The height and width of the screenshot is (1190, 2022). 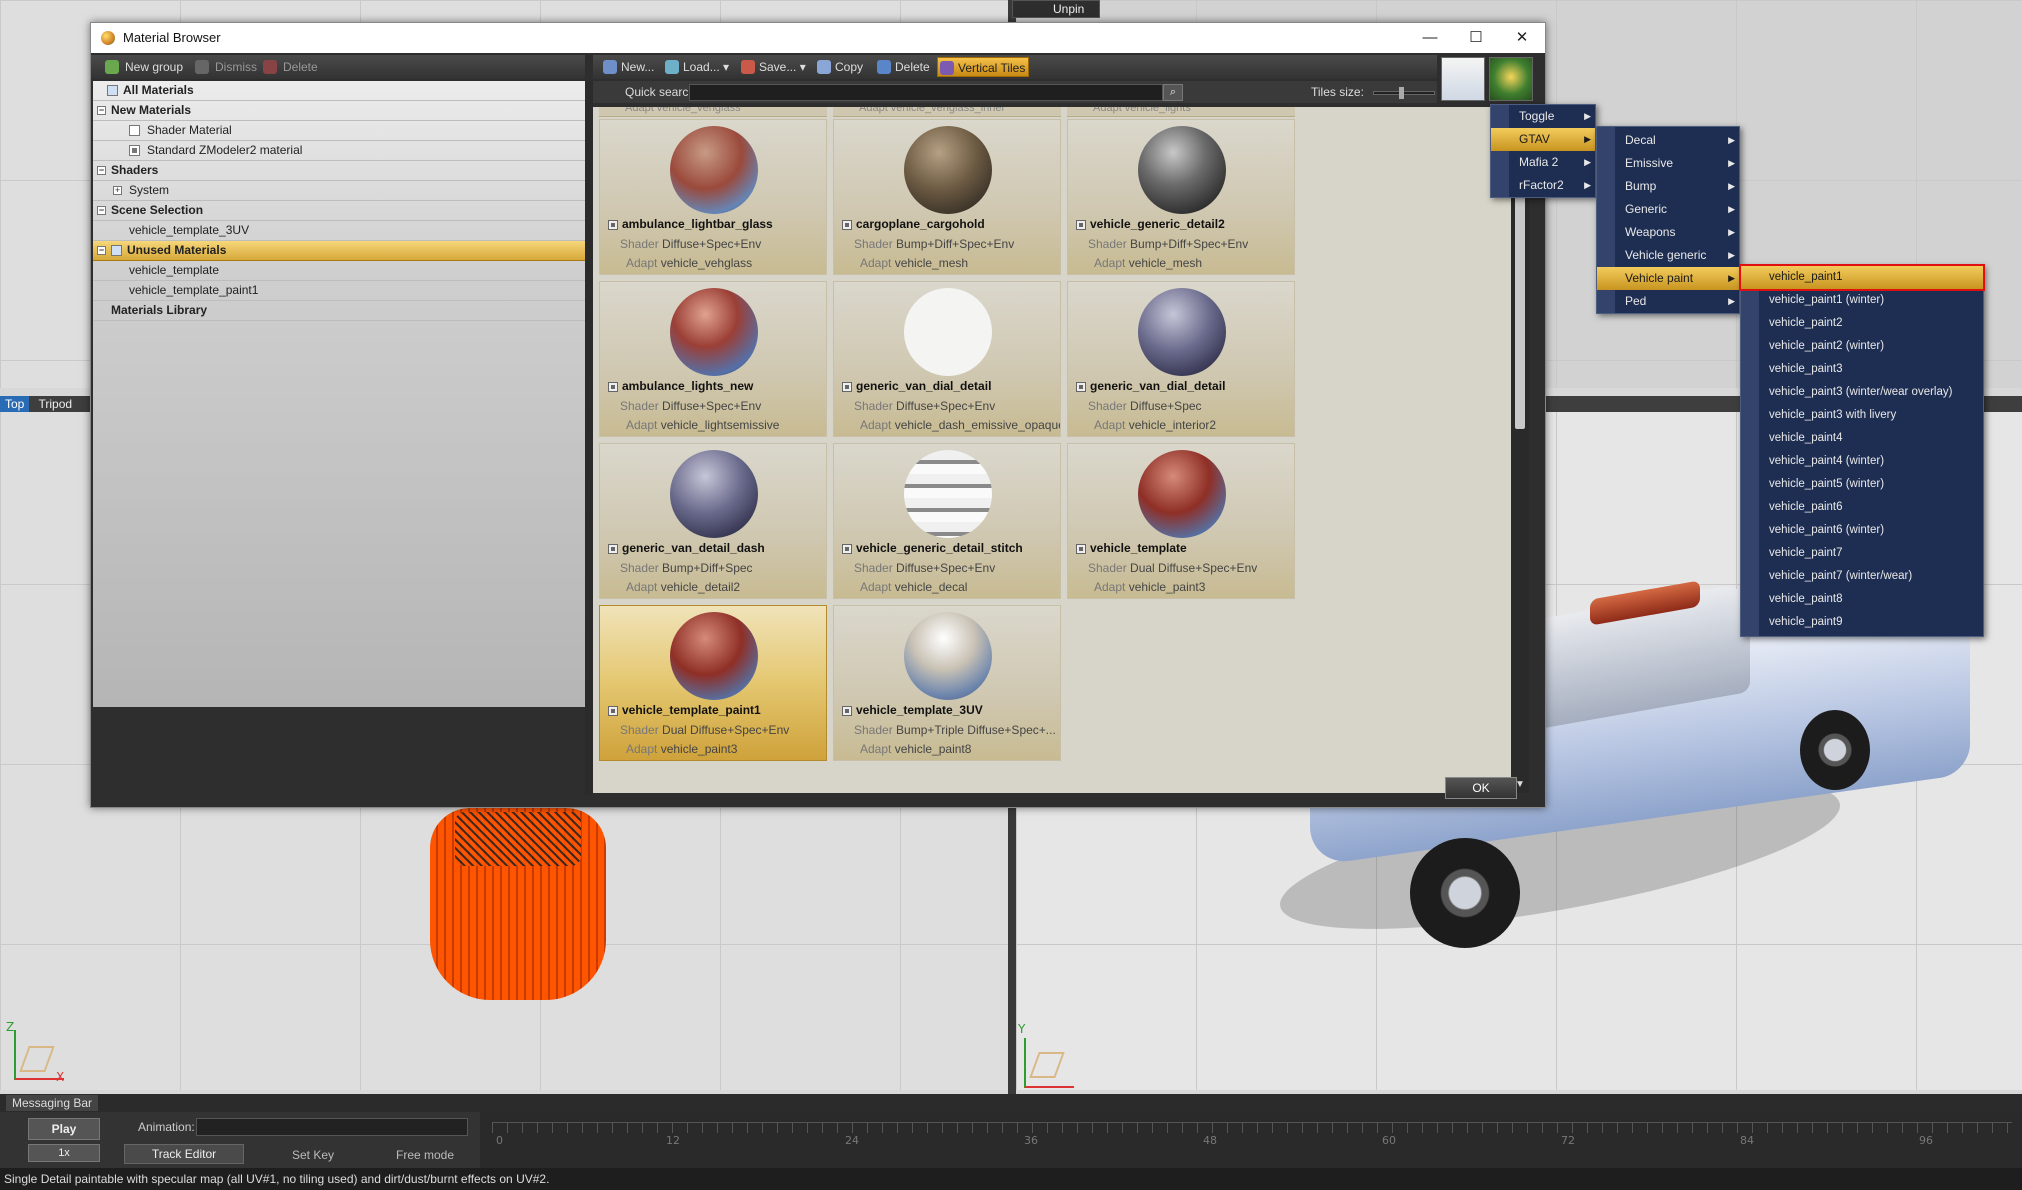 What do you see at coordinates (713, 112) in the screenshot?
I see `clipped-tile: Adapt vehicle_vehglass` at bounding box center [713, 112].